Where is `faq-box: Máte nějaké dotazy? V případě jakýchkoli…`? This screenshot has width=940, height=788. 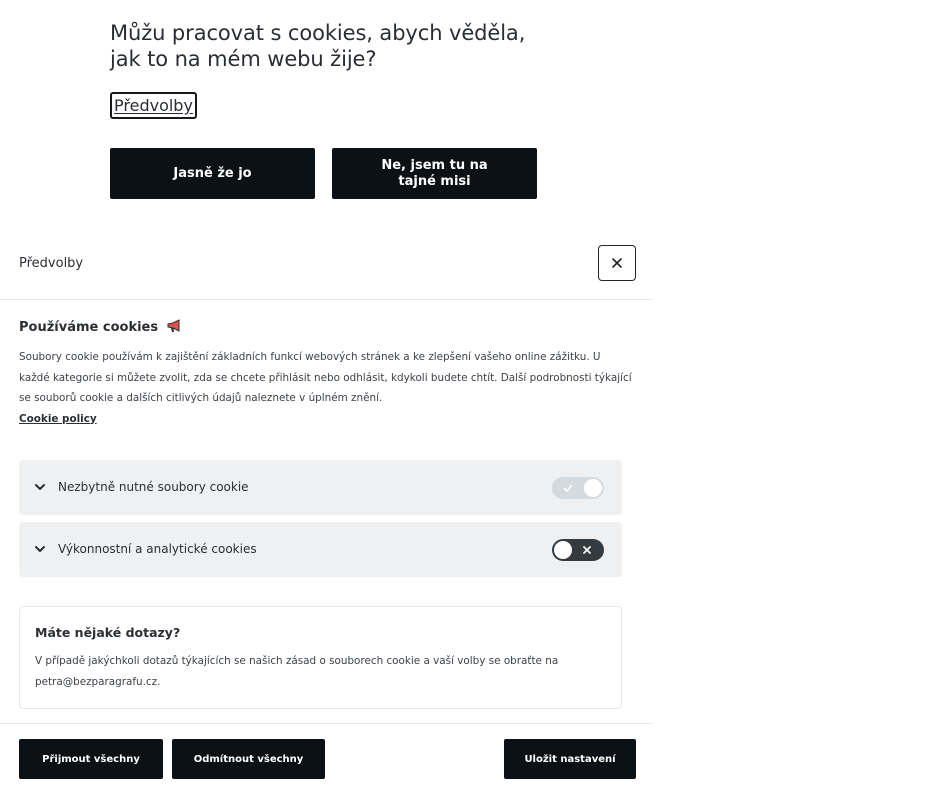 faq-box: Máte nějaké dotazy? V případě jakýchkoli… is located at coordinates (320, 657).